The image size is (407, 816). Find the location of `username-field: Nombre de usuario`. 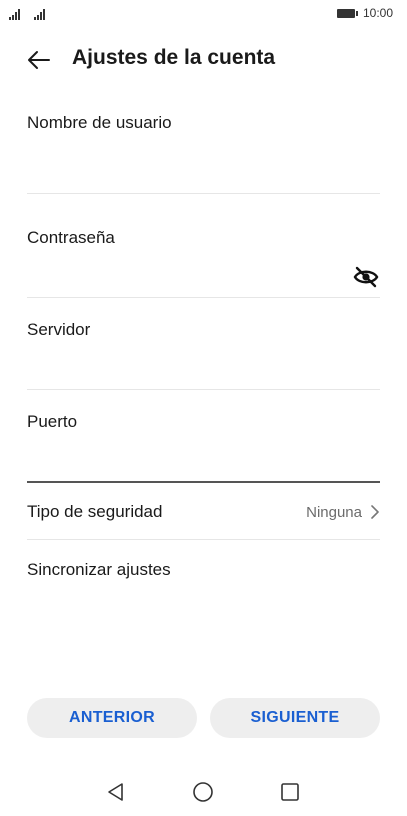

username-field: Nombre de usuario is located at coordinates (203, 153).